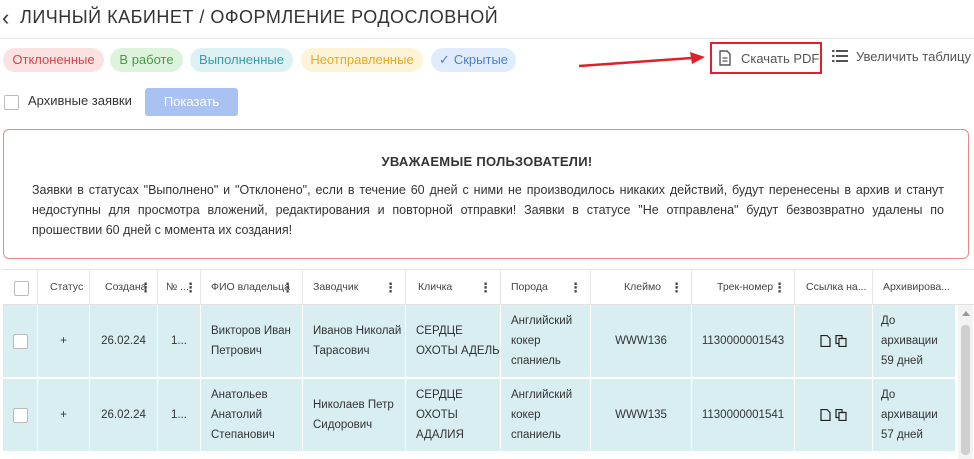 This screenshot has height=459, width=974. Describe the element at coordinates (67, 287) in the screenshot. I see `column-header-label: Статус` at that location.